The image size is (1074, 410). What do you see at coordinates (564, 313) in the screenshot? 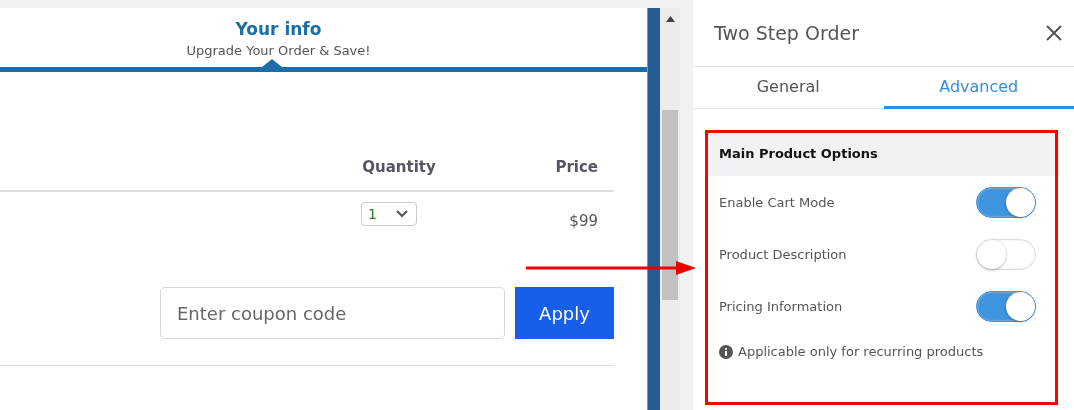
I see `apply-button: Apply` at bounding box center [564, 313].